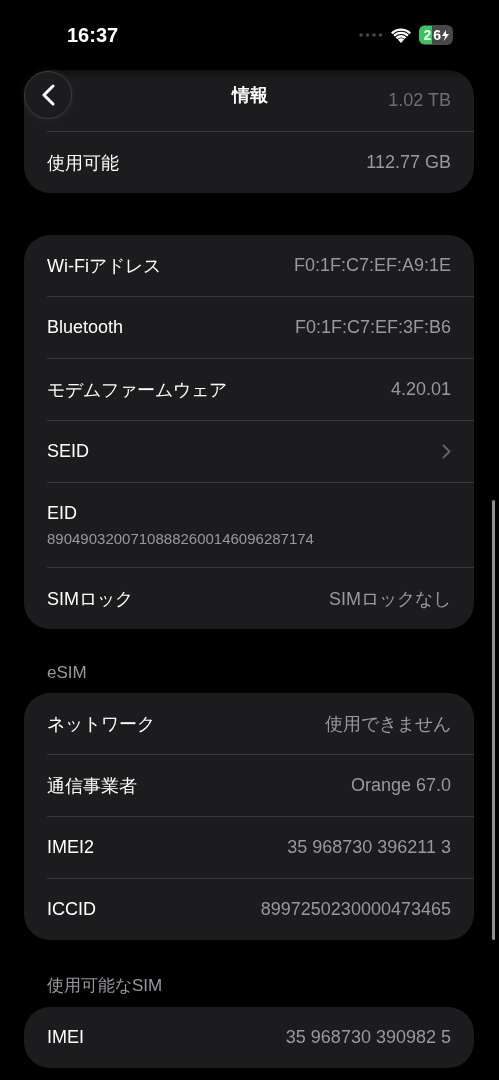 This screenshot has height=1080, width=499. What do you see at coordinates (67, 673) in the screenshot?
I see `section-header: eSIM` at bounding box center [67, 673].